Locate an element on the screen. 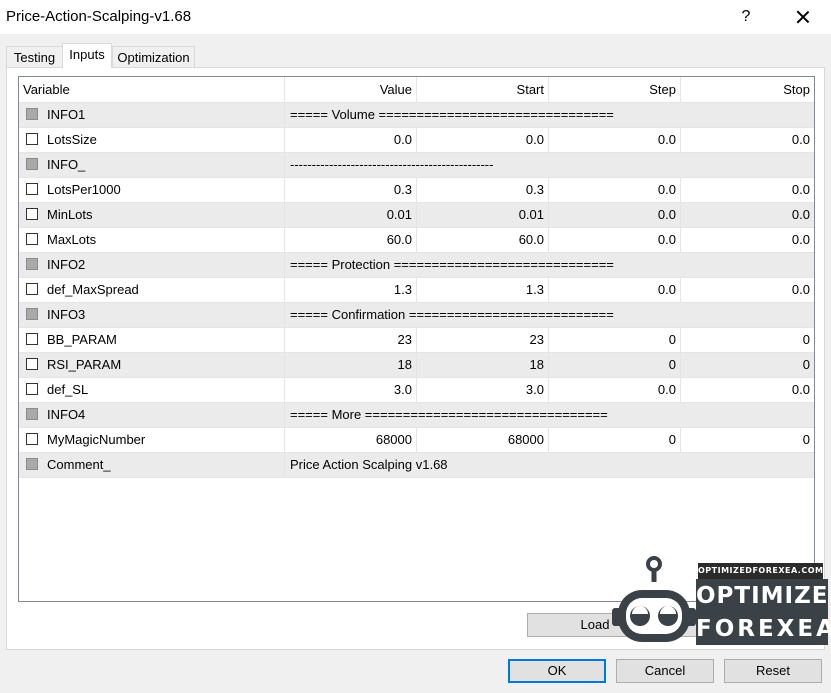 Image resolution: width=831 pixels, height=693 pixels. variable-cell: INFO_ is located at coordinates (152, 165).